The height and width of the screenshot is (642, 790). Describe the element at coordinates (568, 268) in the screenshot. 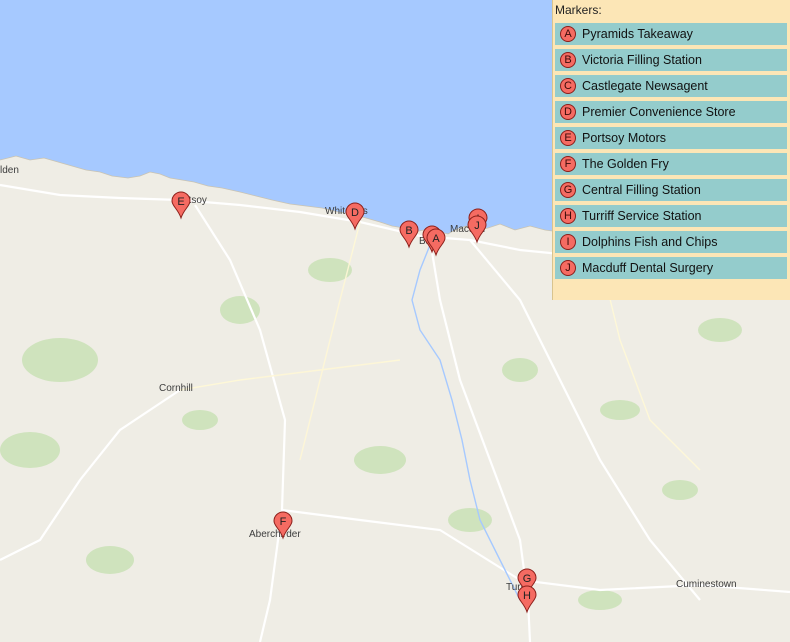

I see `marker-badge: J` at that location.